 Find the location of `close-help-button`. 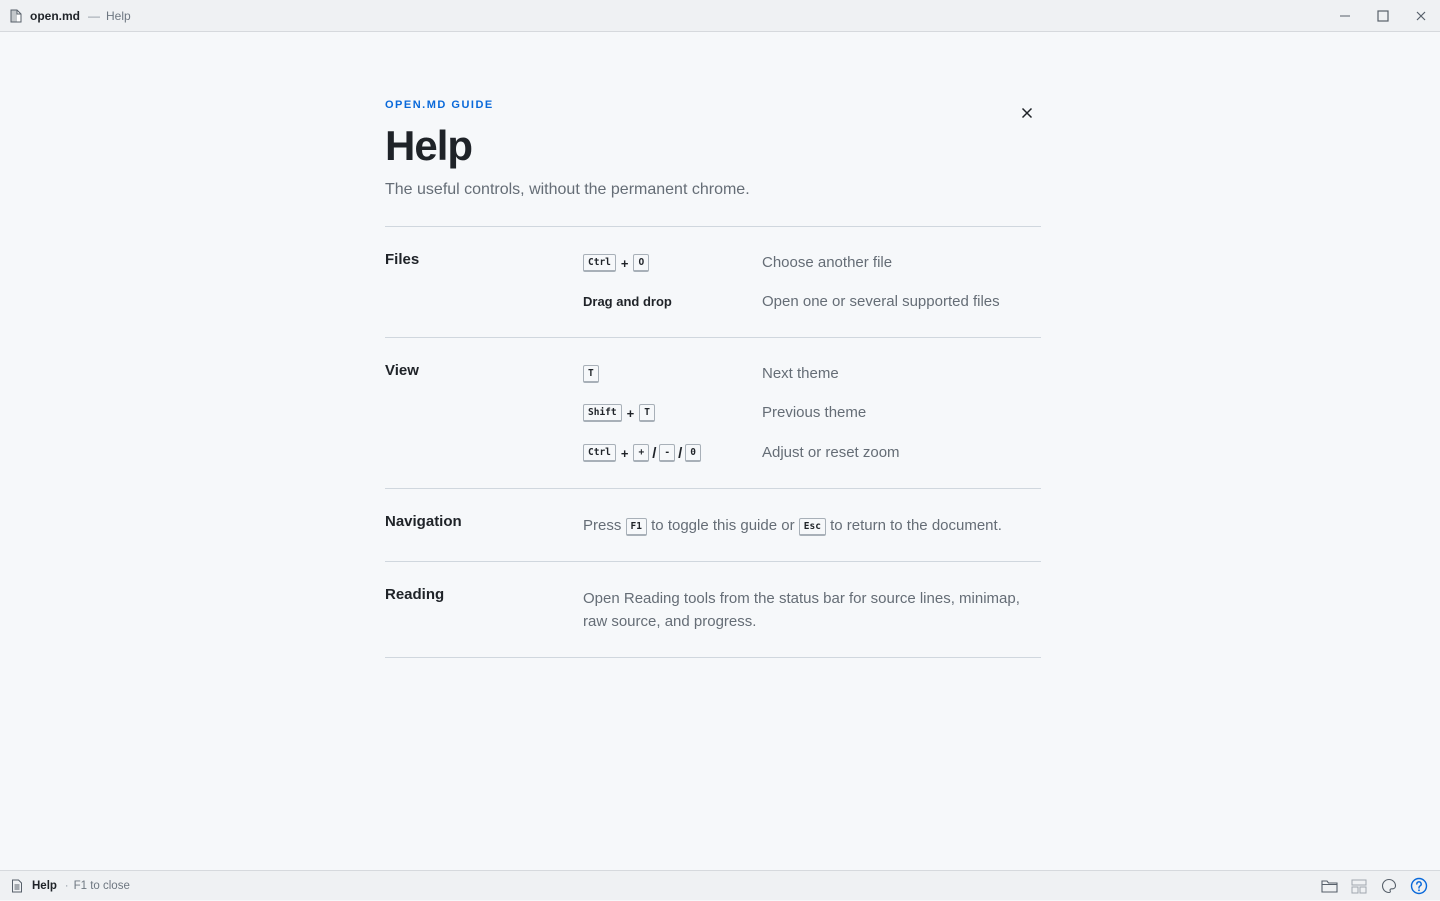

close-help-button is located at coordinates (1027, 113).